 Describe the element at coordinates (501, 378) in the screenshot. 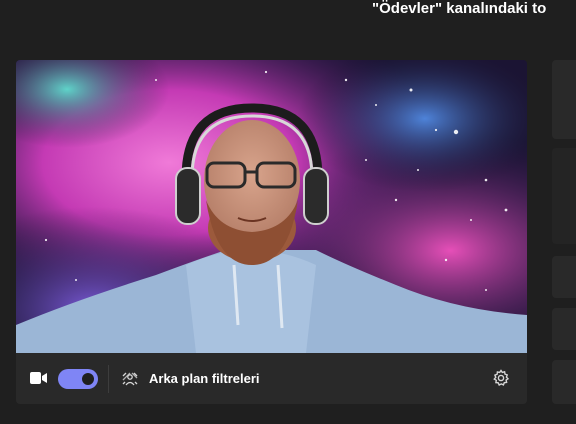

I see `gear-icon` at that location.